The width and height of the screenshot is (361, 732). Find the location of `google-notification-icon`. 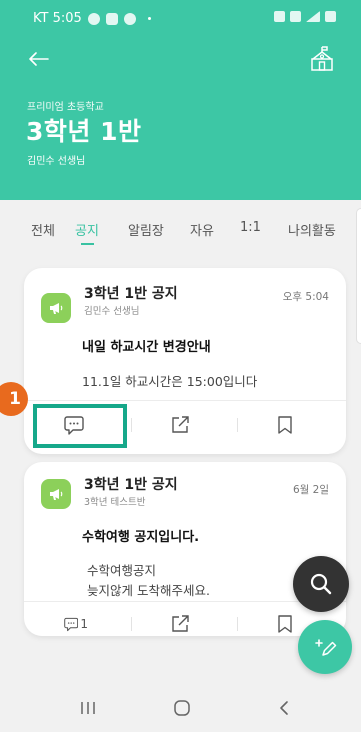

google-notification-icon is located at coordinates (129, 18).